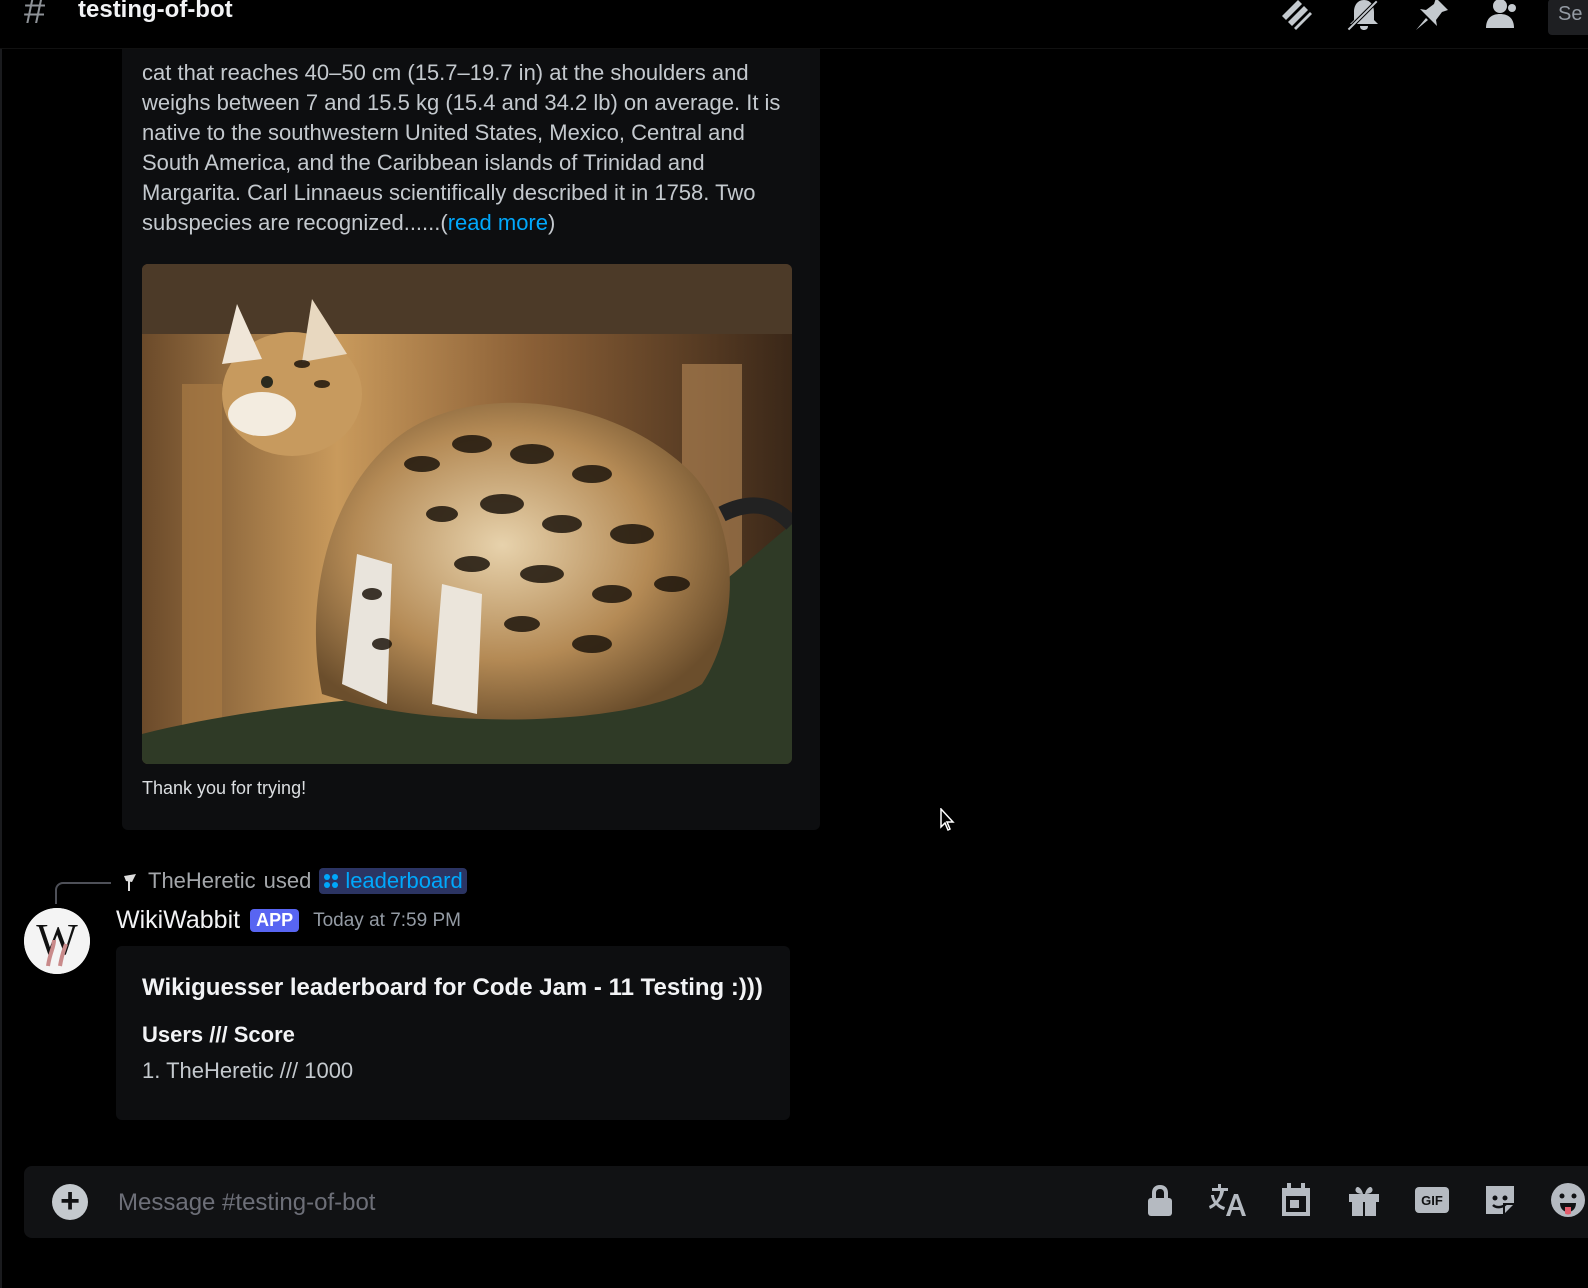 The height and width of the screenshot is (1288, 1588). Describe the element at coordinates (1296, 19) in the screenshot. I see `threads-icon` at that location.